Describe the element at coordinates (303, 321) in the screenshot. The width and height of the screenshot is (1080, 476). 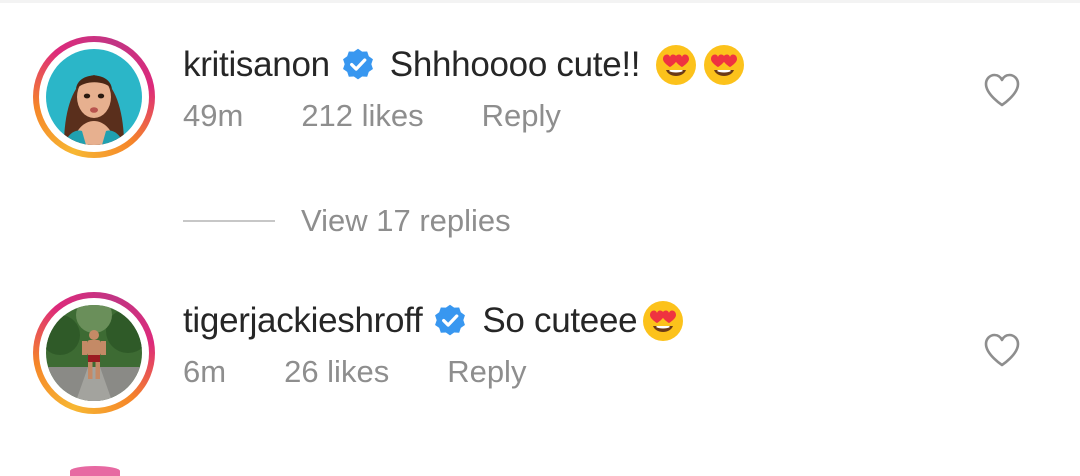
I see `comment-username: tigerjackieshroff` at that location.